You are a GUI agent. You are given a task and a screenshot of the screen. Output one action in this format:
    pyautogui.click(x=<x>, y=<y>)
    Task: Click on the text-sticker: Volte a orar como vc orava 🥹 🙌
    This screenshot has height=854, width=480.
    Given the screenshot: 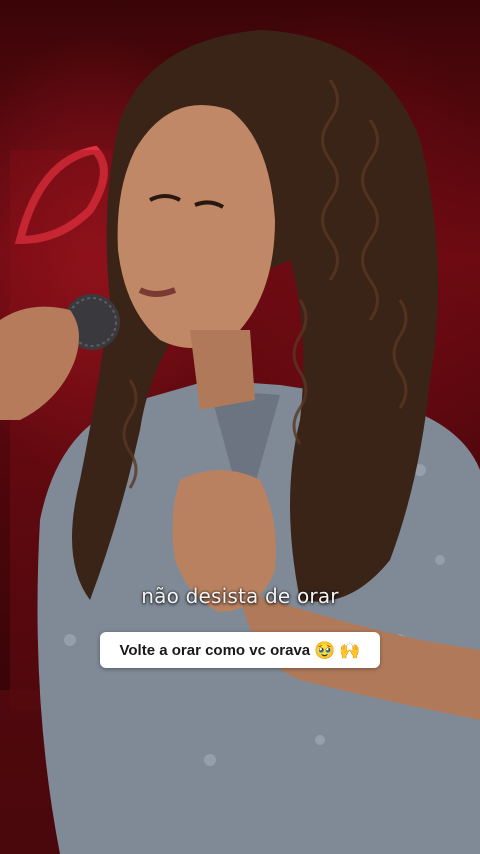 What is the action you would take?
    pyautogui.click(x=240, y=650)
    